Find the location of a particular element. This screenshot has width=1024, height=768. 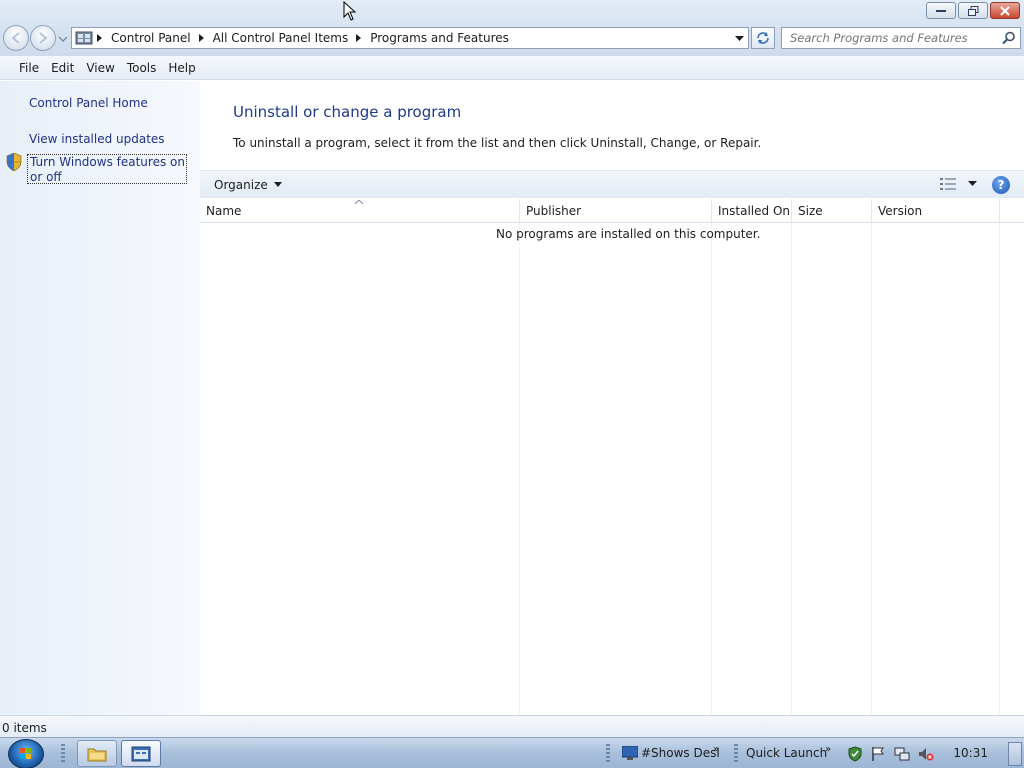

recent-pages-chevron-icon is located at coordinates (63, 39).